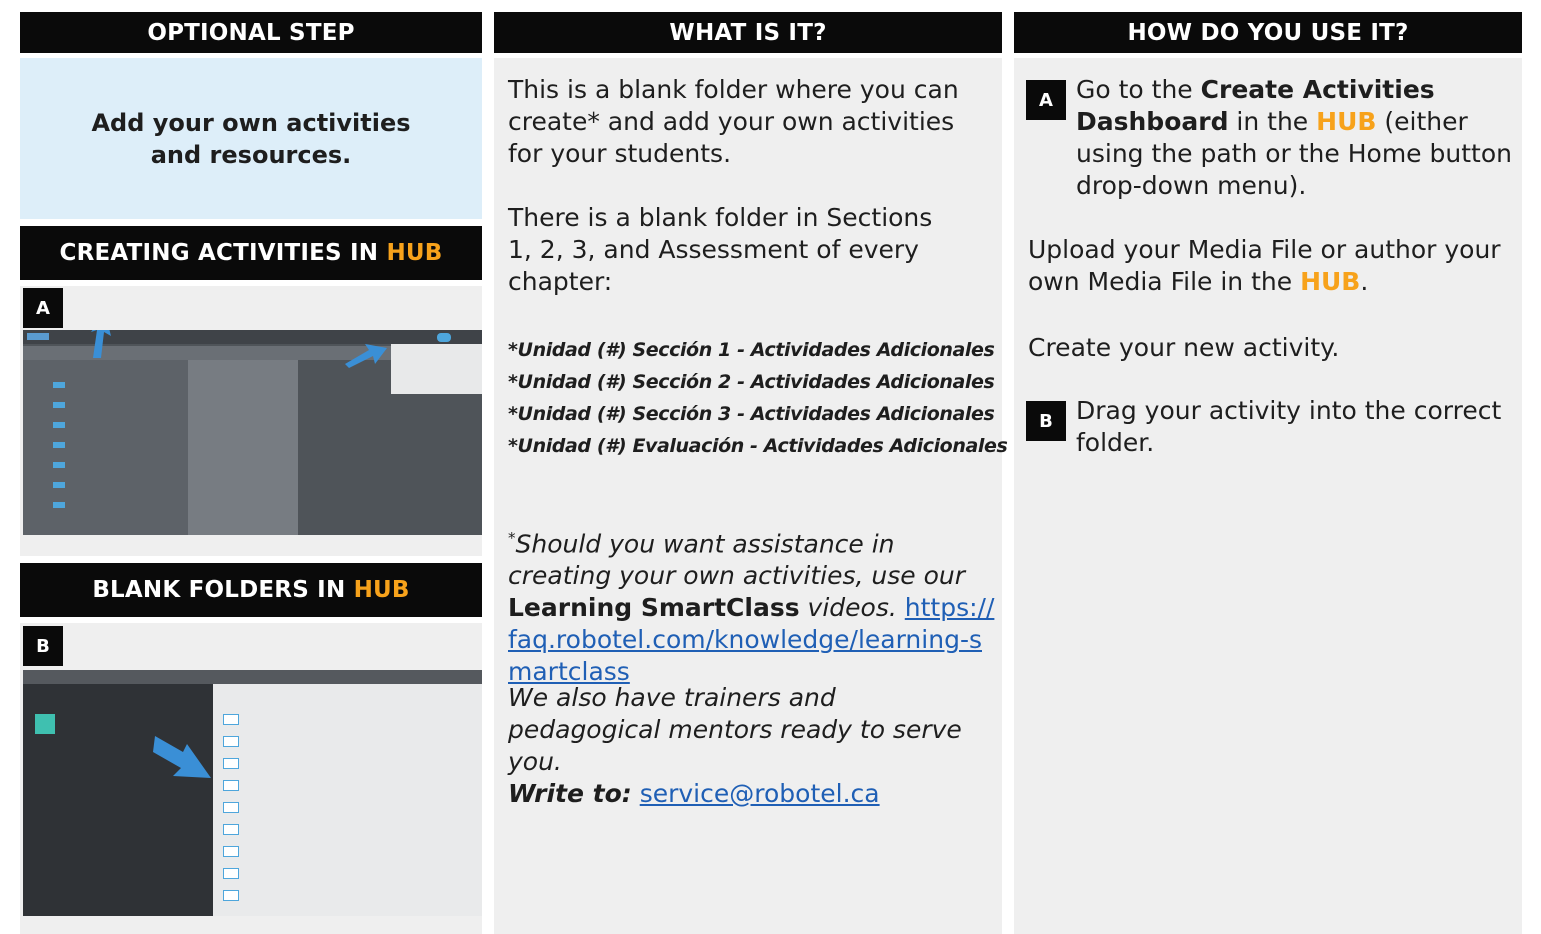 This screenshot has width=1541, height=934. I want to click on col3-header-text: HOW DO YOU USE IT?, so click(1268, 32).